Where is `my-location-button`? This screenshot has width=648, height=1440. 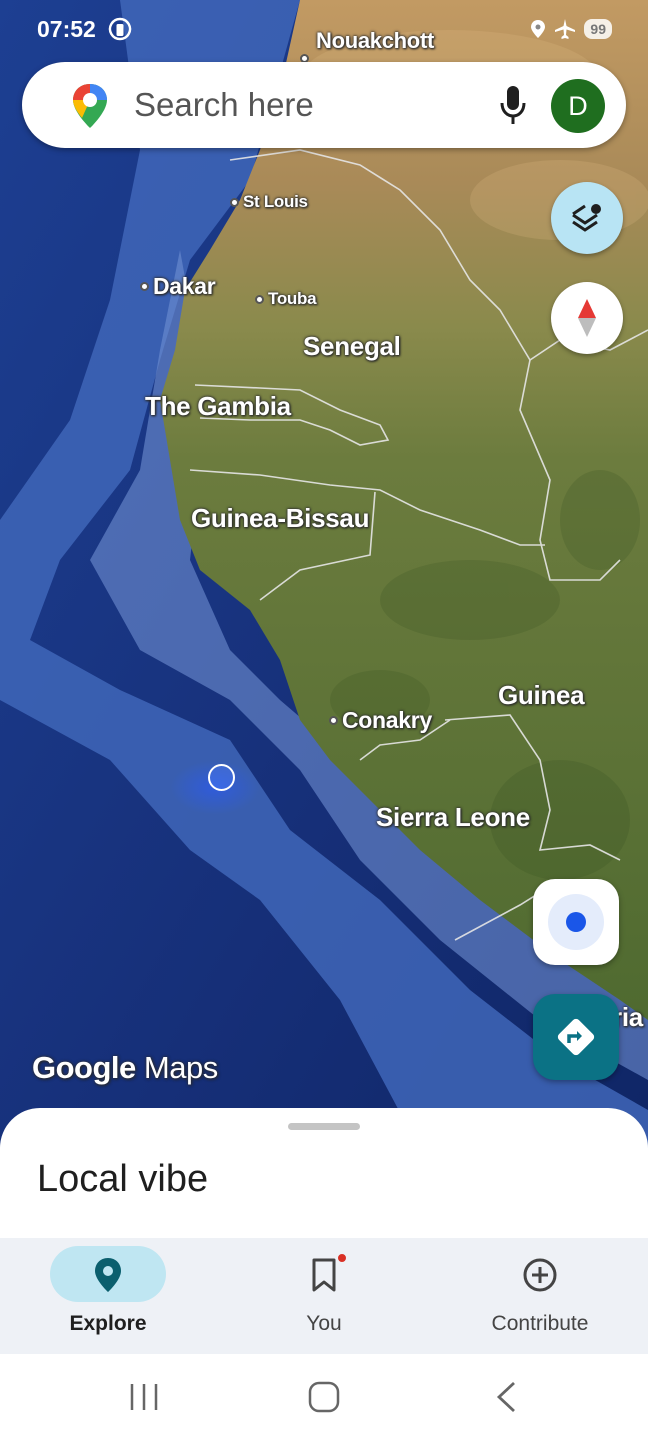 my-location-button is located at coordinates (576, 922).